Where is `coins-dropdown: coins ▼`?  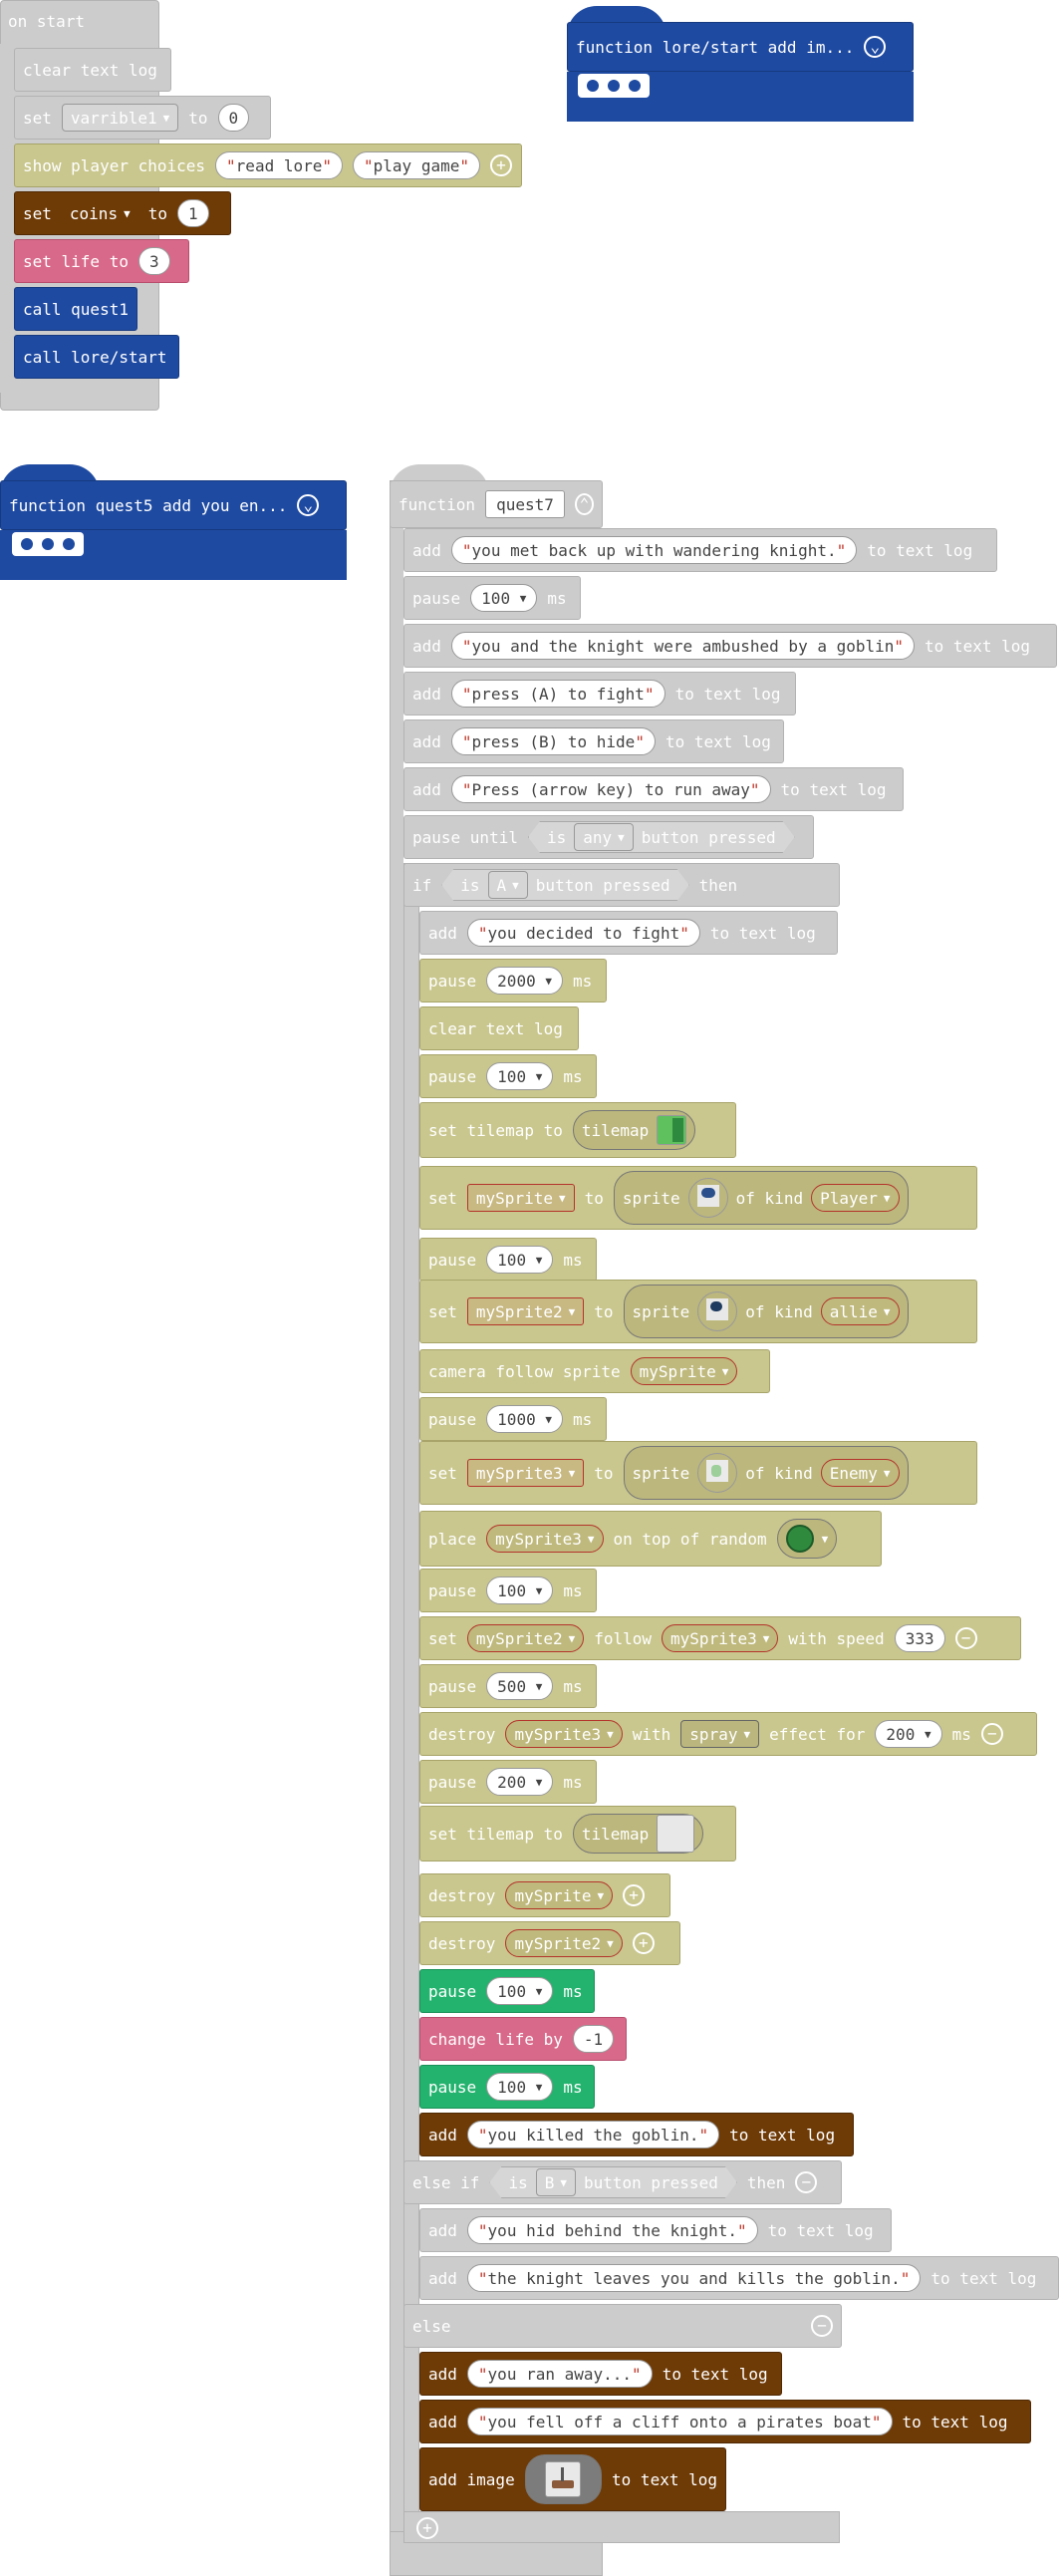
coins-dropdown: coins ▼ is located at coordinates (100, 213).